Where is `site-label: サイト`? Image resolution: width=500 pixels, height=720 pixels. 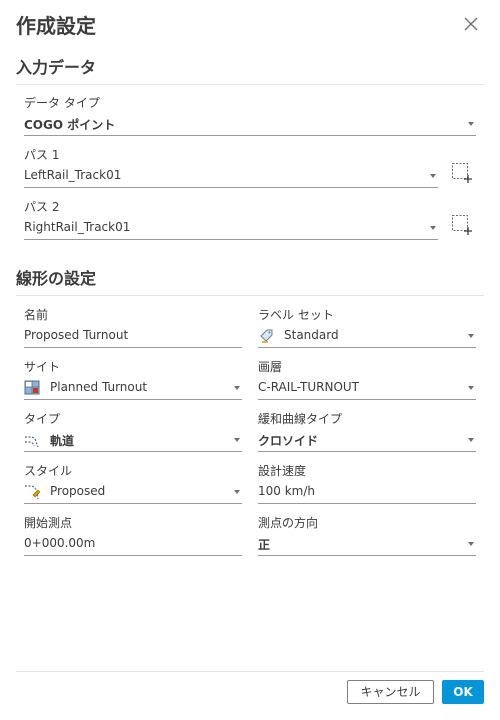
site-label: サイト is located at coordinates (42, 367).